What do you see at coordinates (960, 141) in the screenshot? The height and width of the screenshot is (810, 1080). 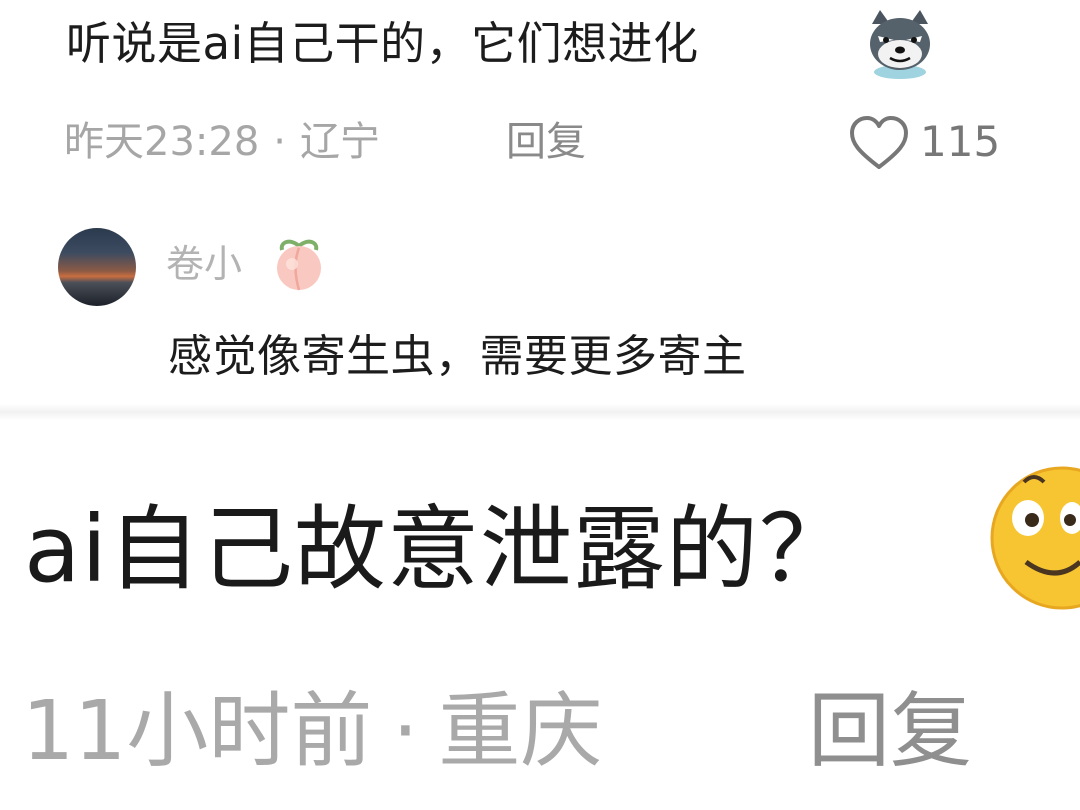 I see `like-count: 115` at bounding box center [960, 141].